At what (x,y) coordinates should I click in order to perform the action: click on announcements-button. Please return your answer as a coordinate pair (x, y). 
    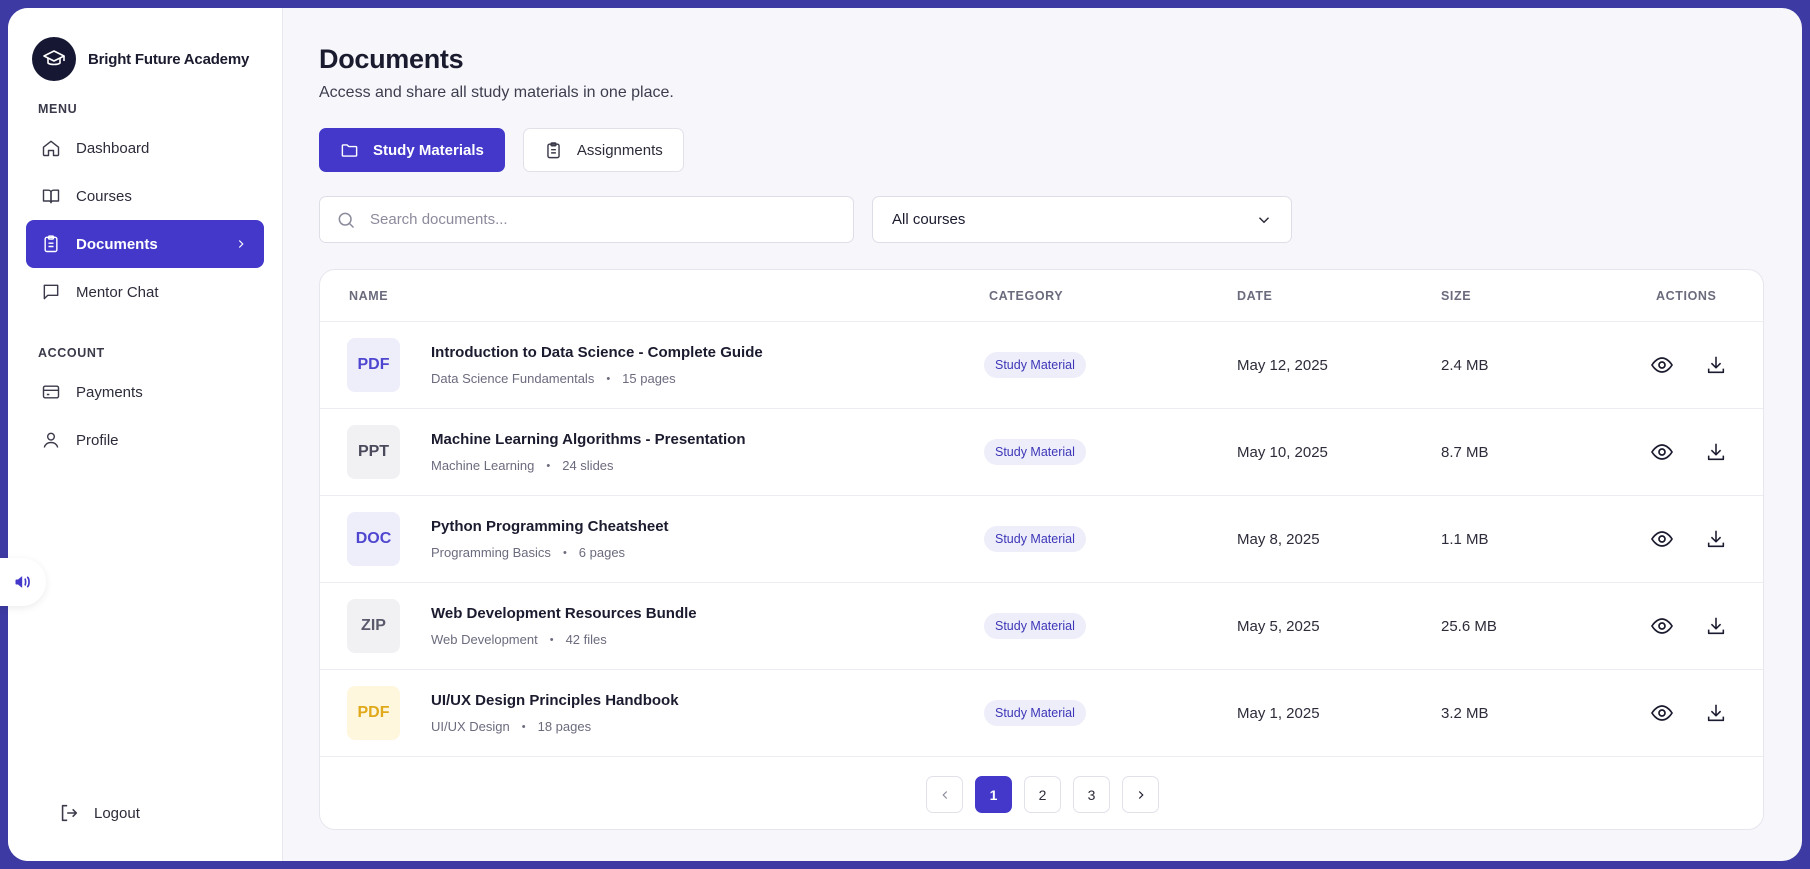
    Looking at the image, I should click on (23, 582).